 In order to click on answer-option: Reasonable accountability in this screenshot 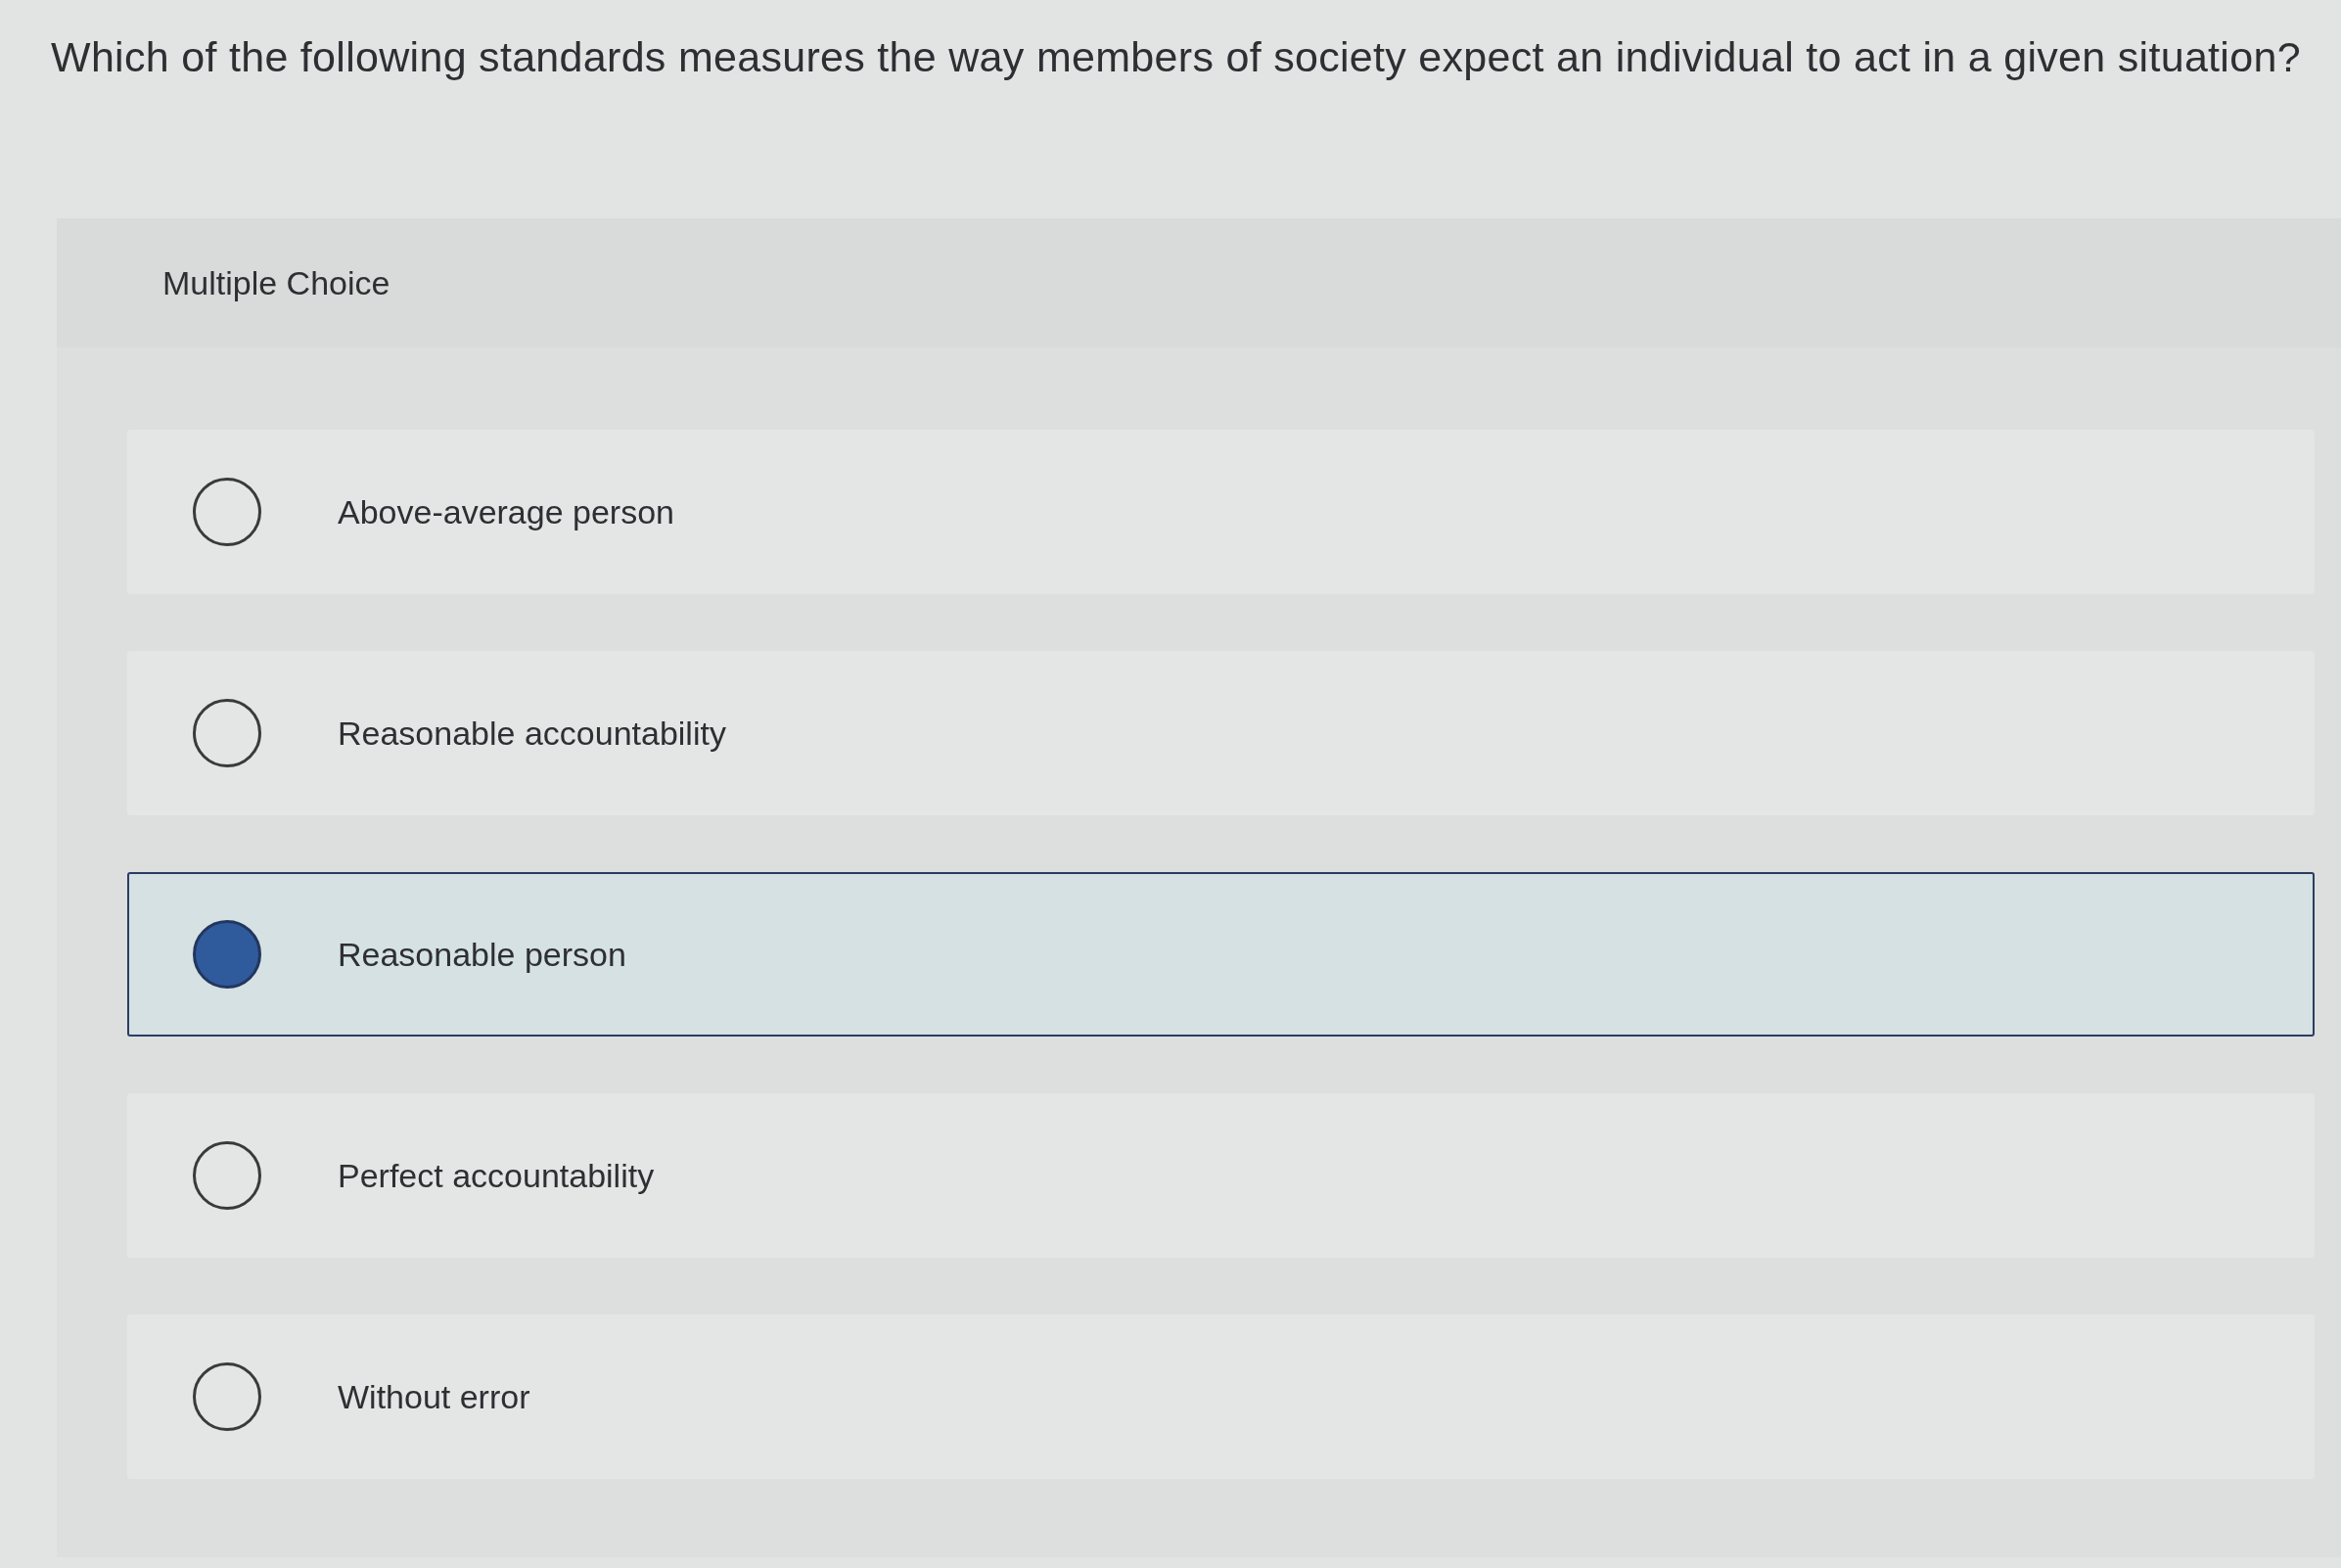, I will do `click(1221, 733)`.